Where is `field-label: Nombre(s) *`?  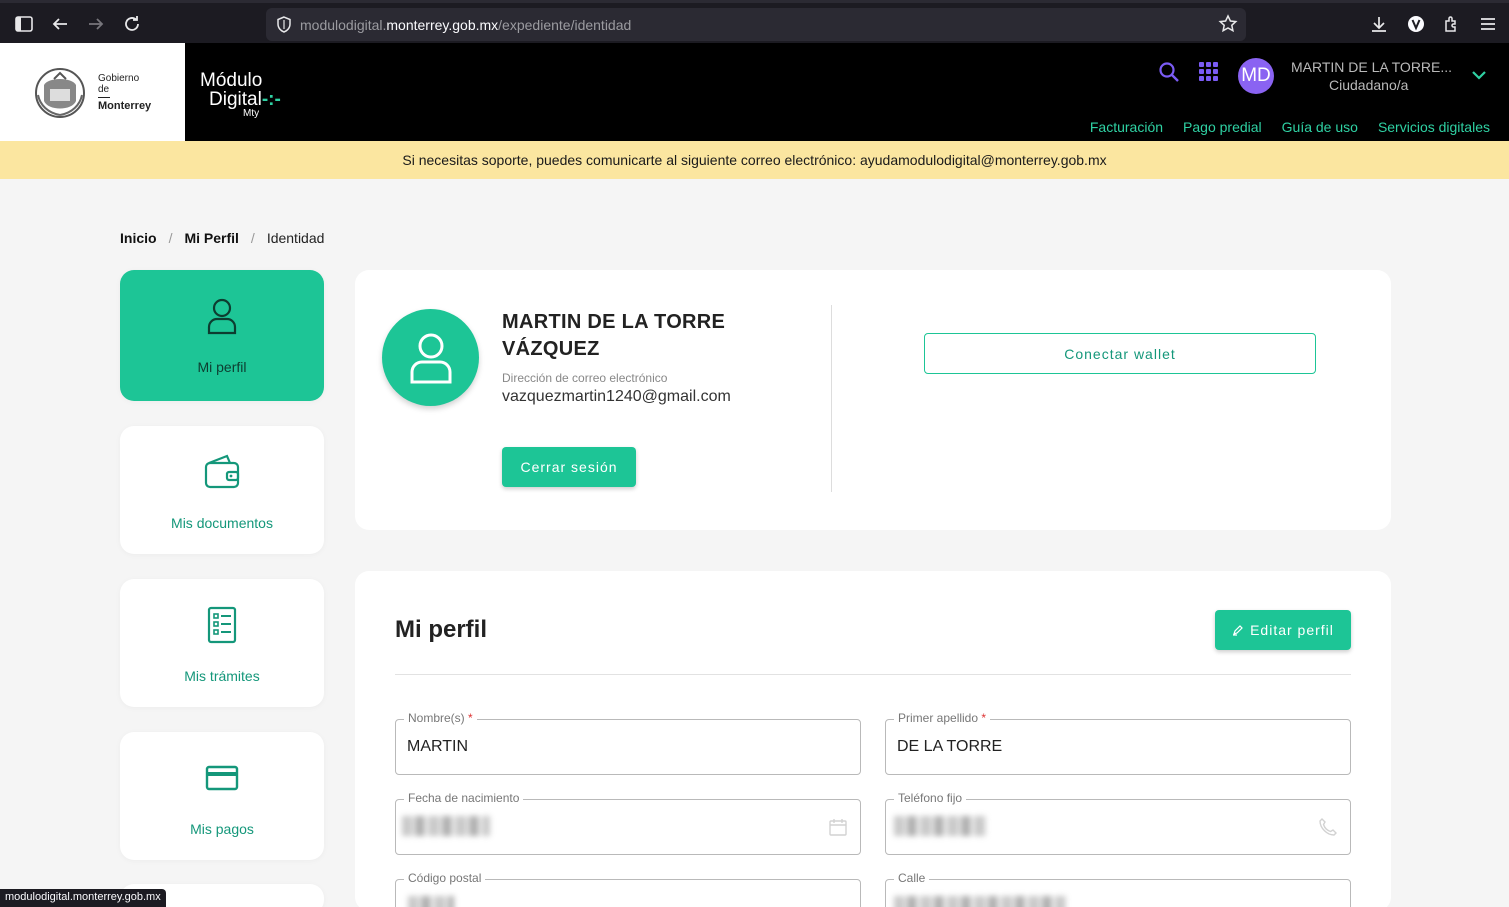 field-label: Nombre(s) * is located at coordinates (440, 718).